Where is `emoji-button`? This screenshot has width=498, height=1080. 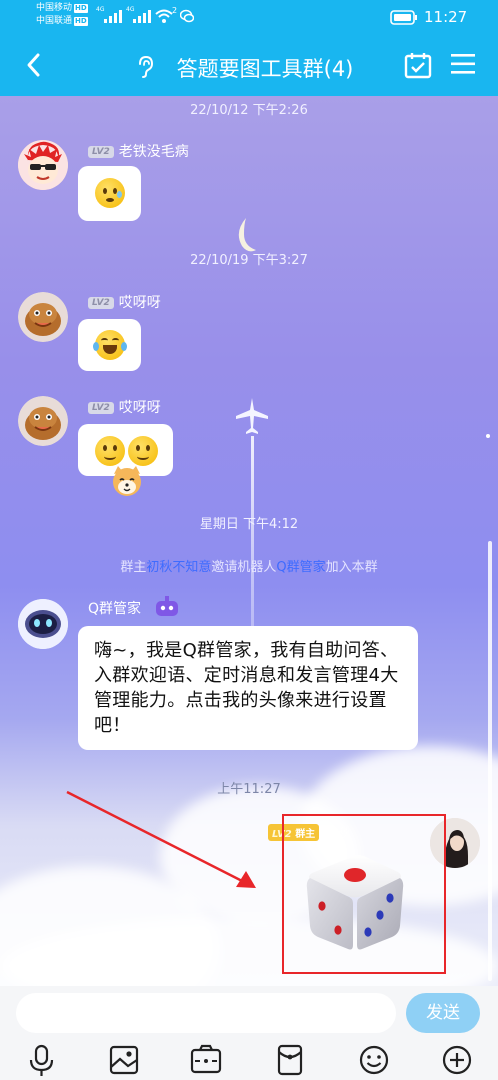
emoji-button is located at coordinates (374, 1060).